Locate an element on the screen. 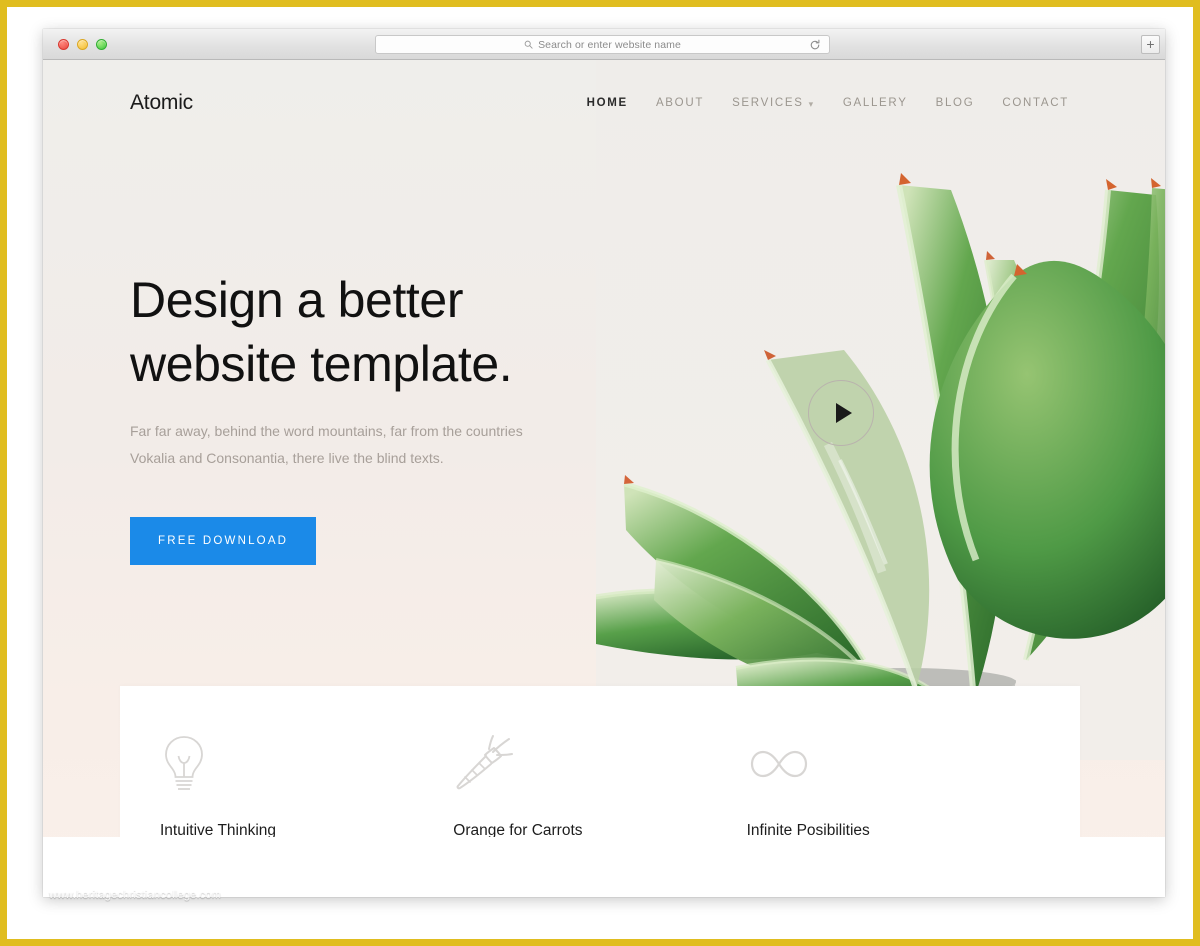 The height and width of the screenshot is (946, 1200). address-bar-content: Search or enter website name is located at coordinates (602, 45).